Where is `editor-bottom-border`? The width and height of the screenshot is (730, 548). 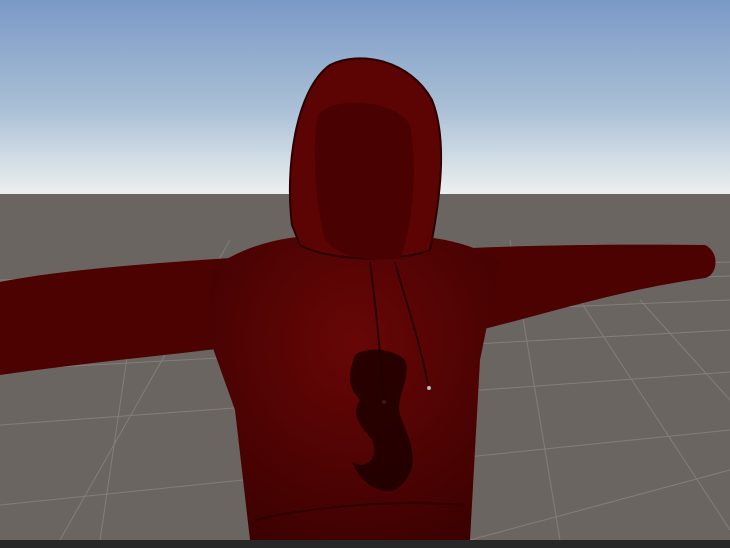
editor-bottom-border is located at coordinates (365, 544).